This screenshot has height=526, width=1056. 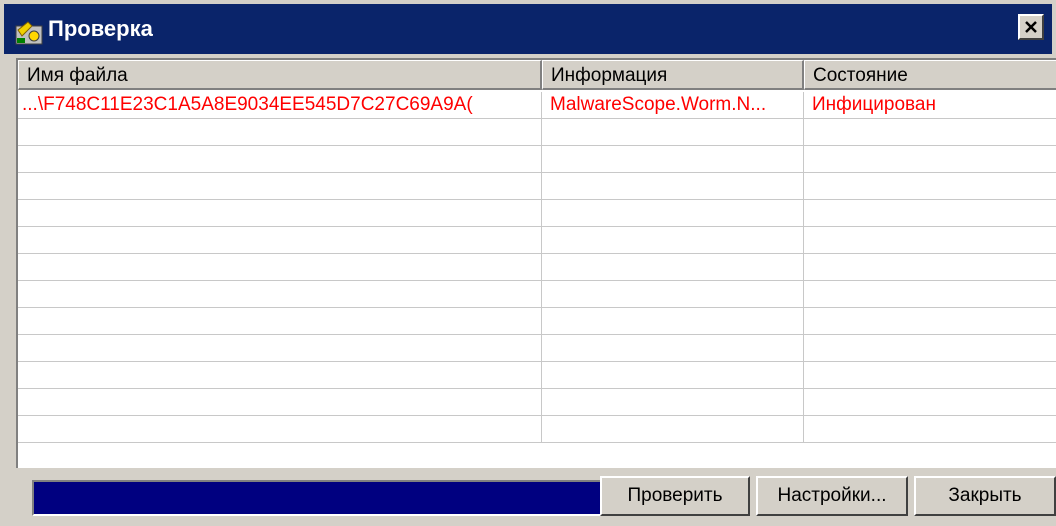 What do you see at coordinates (280, 75) in the screenshot?
I see `column-header-filename: Имя файла` at bounding box center [280, 75].